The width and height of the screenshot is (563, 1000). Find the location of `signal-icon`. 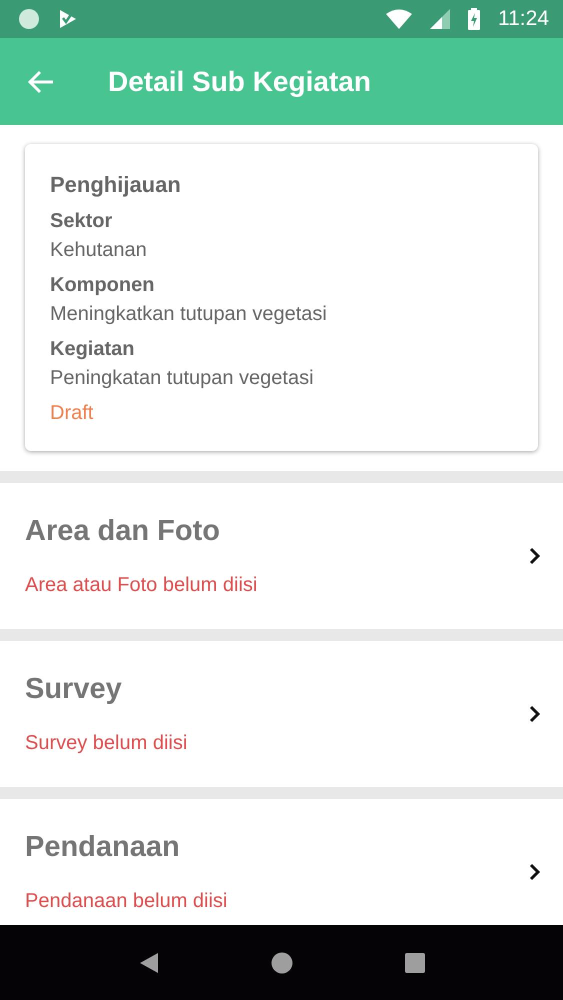

signal-icon is located at coordinates (440, 19).